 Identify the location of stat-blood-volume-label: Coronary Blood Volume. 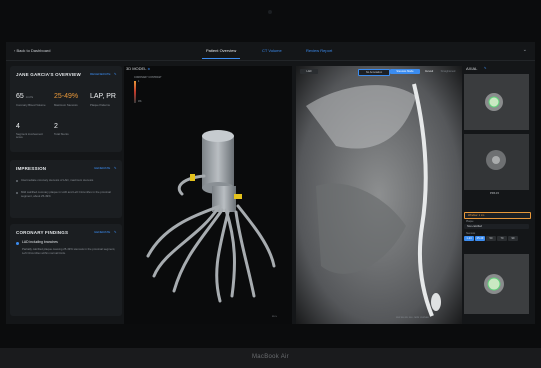
(31, 105).